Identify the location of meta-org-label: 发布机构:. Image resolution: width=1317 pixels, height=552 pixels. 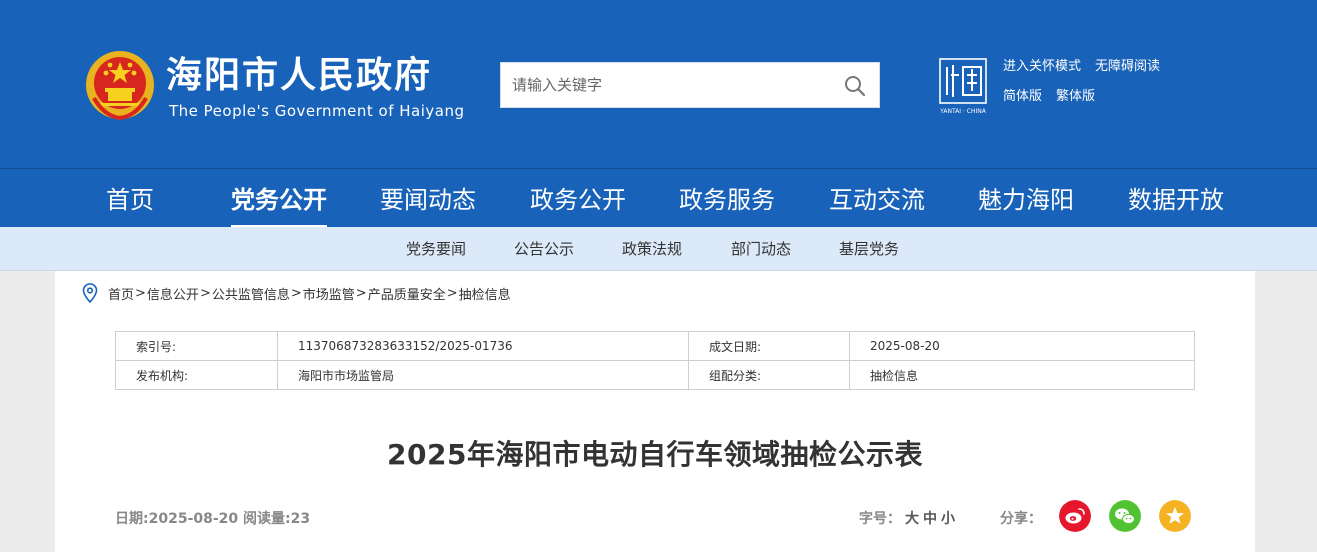
(196, 375).